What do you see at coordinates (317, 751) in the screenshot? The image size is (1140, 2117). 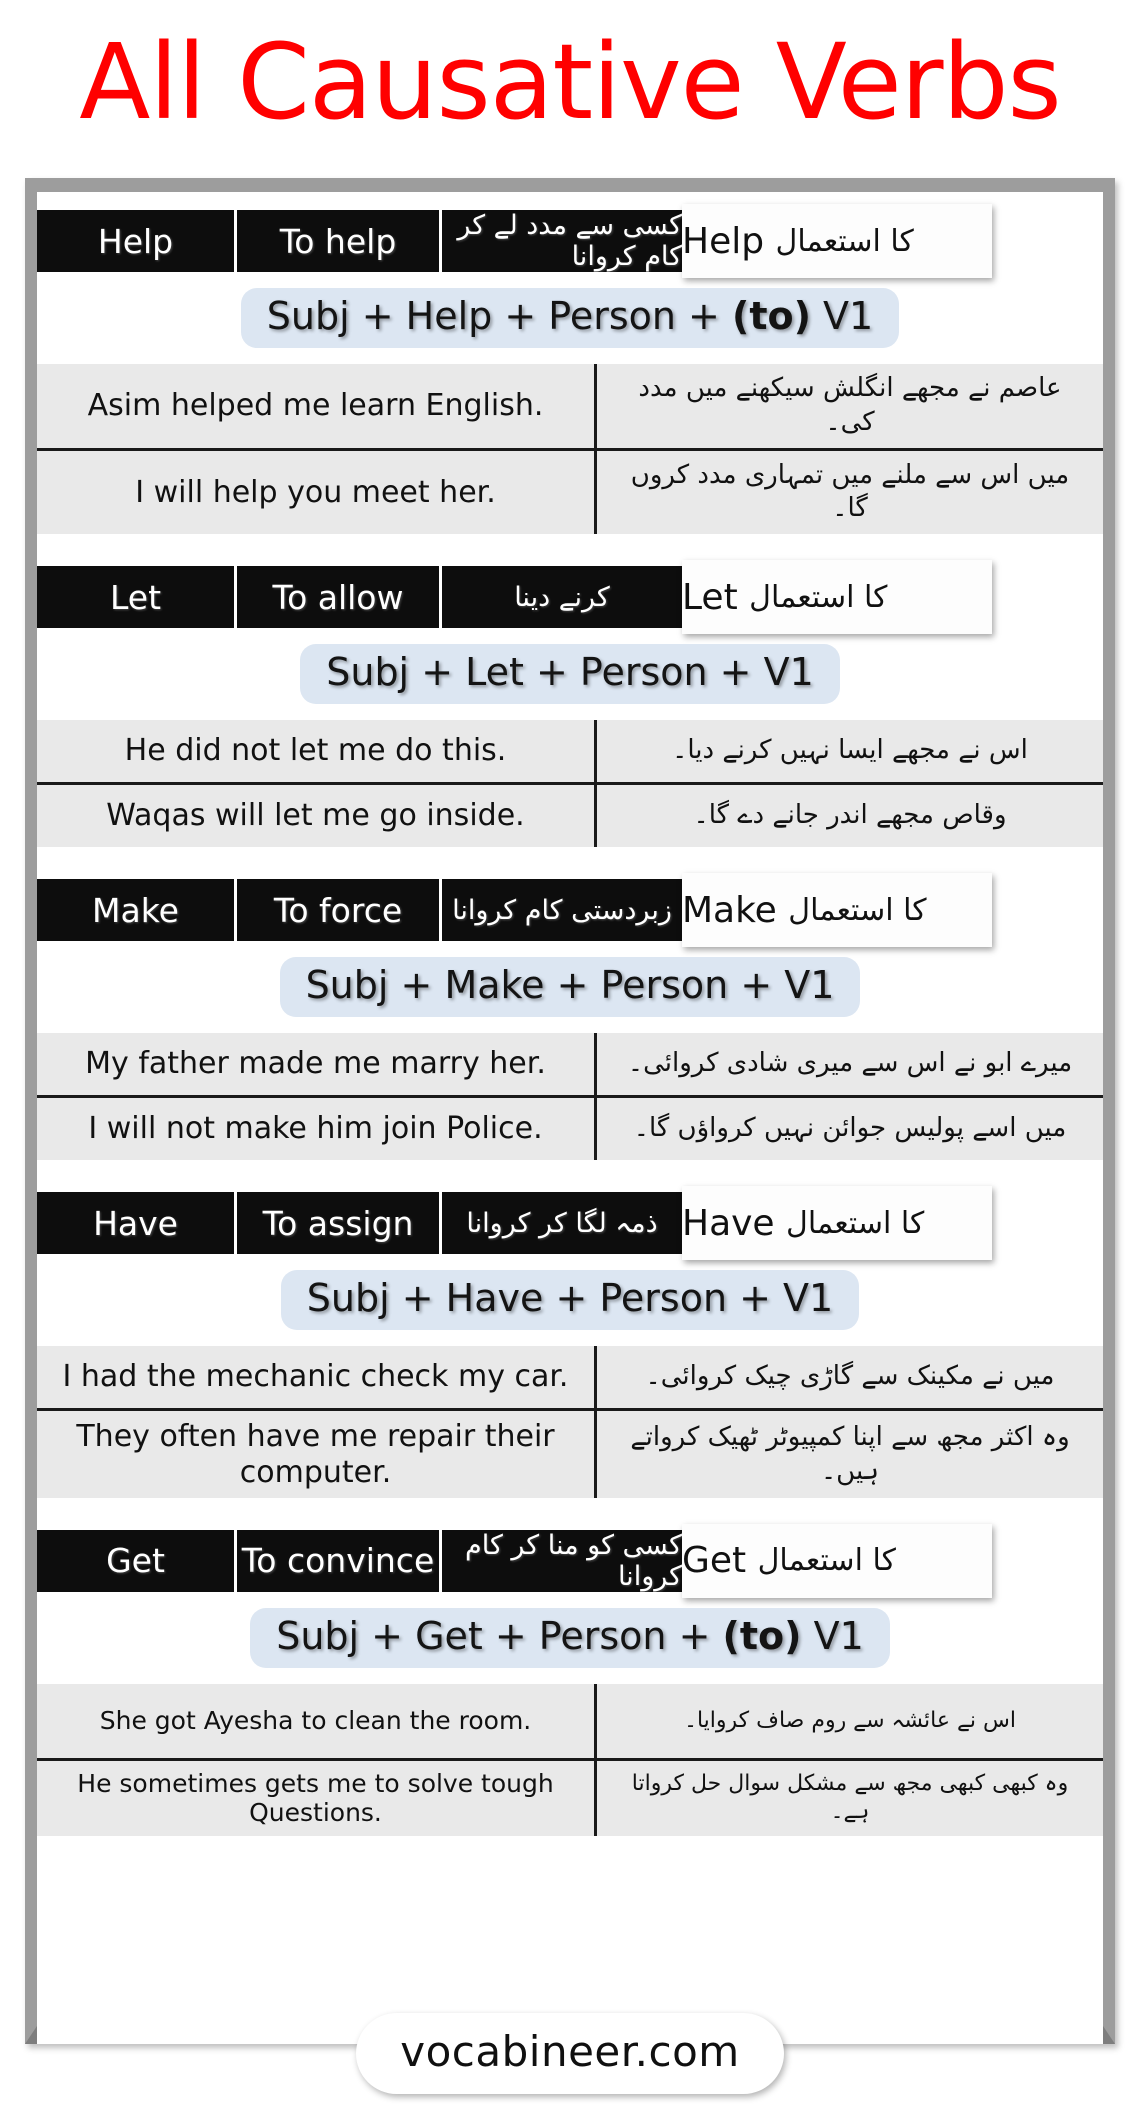 I see `example-en: He did not let me do this.` at bounding box center [317, 751].